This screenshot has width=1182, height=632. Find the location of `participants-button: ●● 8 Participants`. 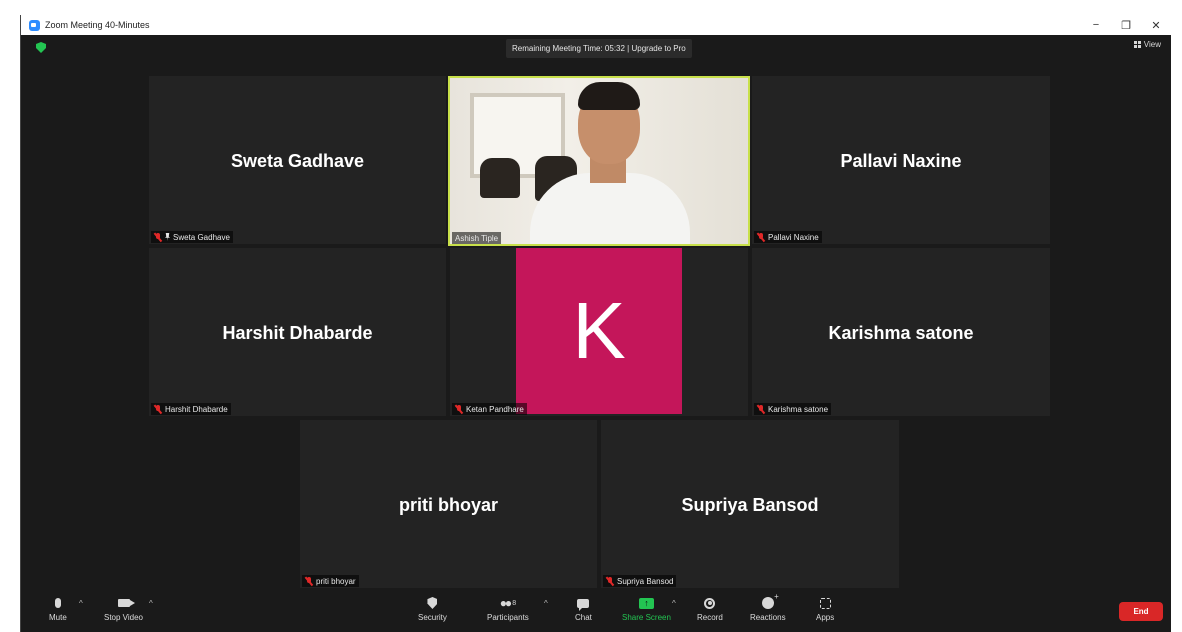

participants-button: ●● 8 Participants is located at coordinates (508, 609).